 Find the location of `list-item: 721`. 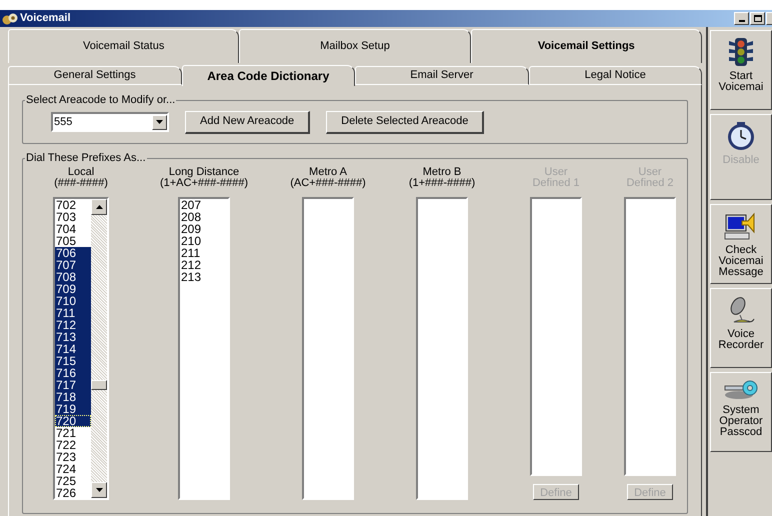

list-item: 721 is located at coordinates (73, 432).